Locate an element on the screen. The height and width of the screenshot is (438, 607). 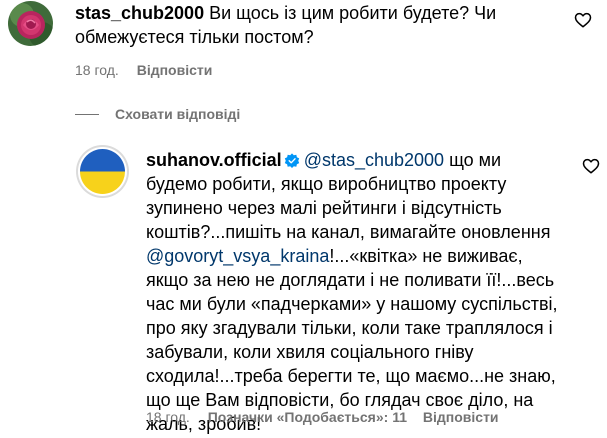
comment-time: 18 год. is located at coordinates (97, 70).